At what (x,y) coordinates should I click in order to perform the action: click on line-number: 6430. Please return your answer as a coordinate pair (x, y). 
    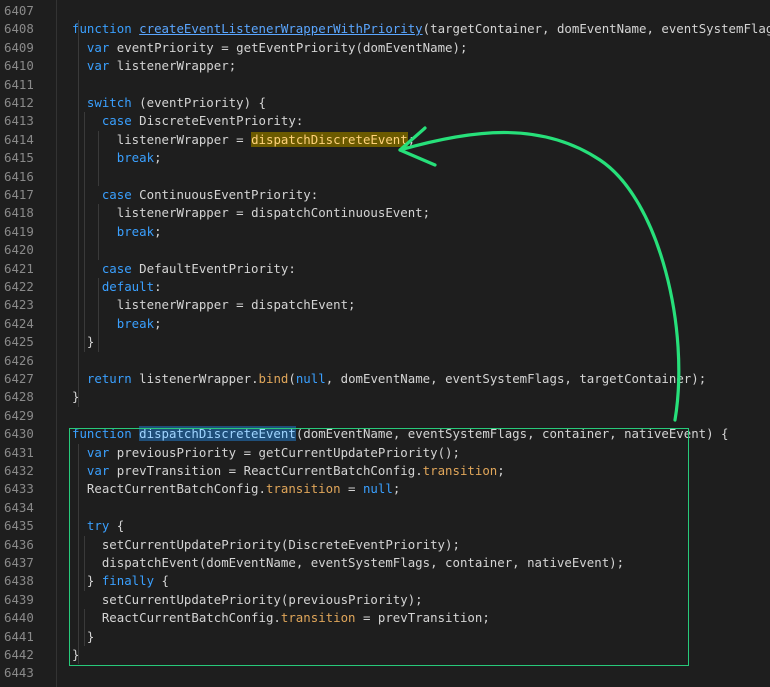
    Looking at the image, I should click on (19, 434).